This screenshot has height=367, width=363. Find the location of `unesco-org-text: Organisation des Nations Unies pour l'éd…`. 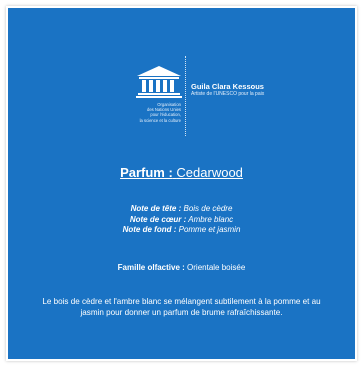

unesco-org-text: Organisation des Nations Unies pour l'éd… is located at coordinates (151, 112).